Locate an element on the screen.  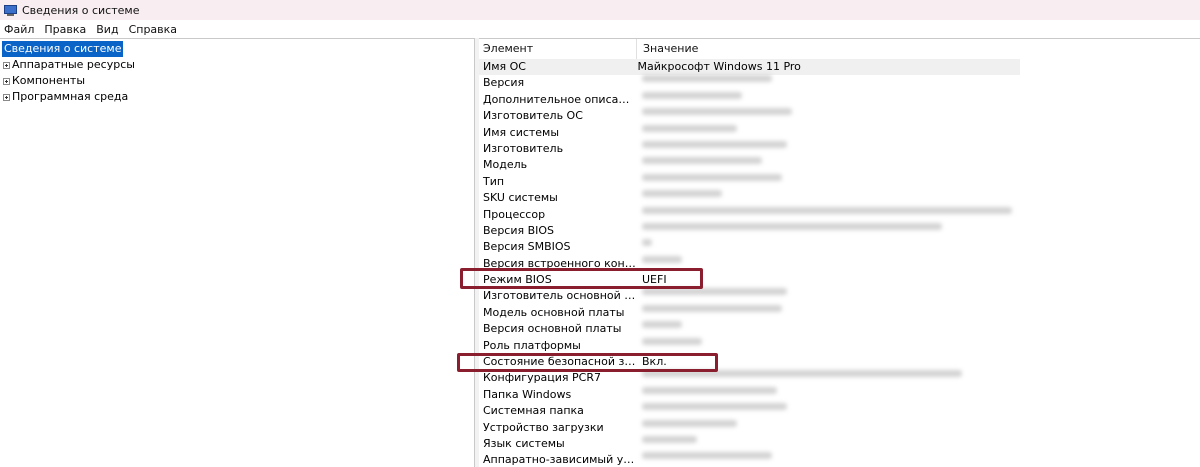
system-info-icon is located at coordinates (10, 10).